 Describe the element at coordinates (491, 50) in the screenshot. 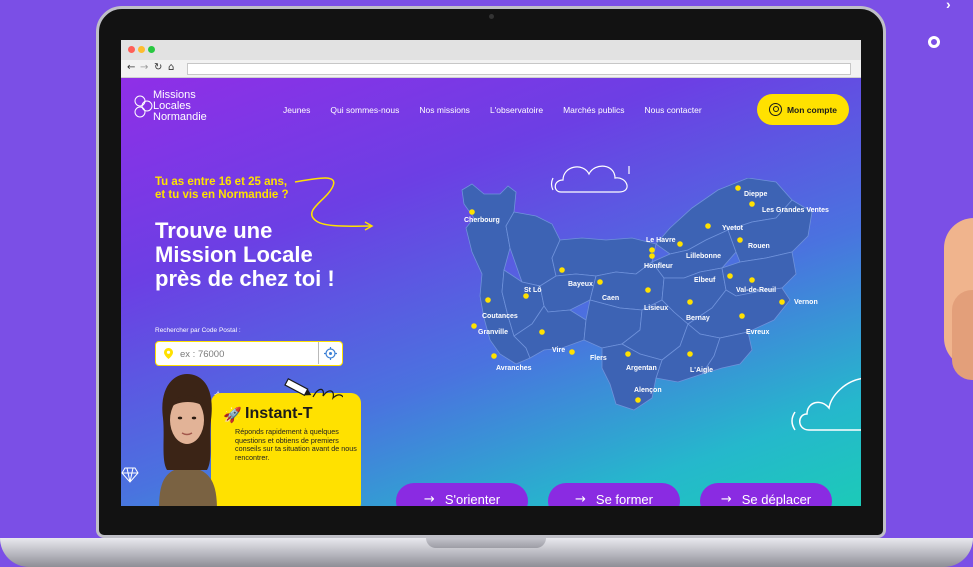

I see `browser-titlebar` at that location.